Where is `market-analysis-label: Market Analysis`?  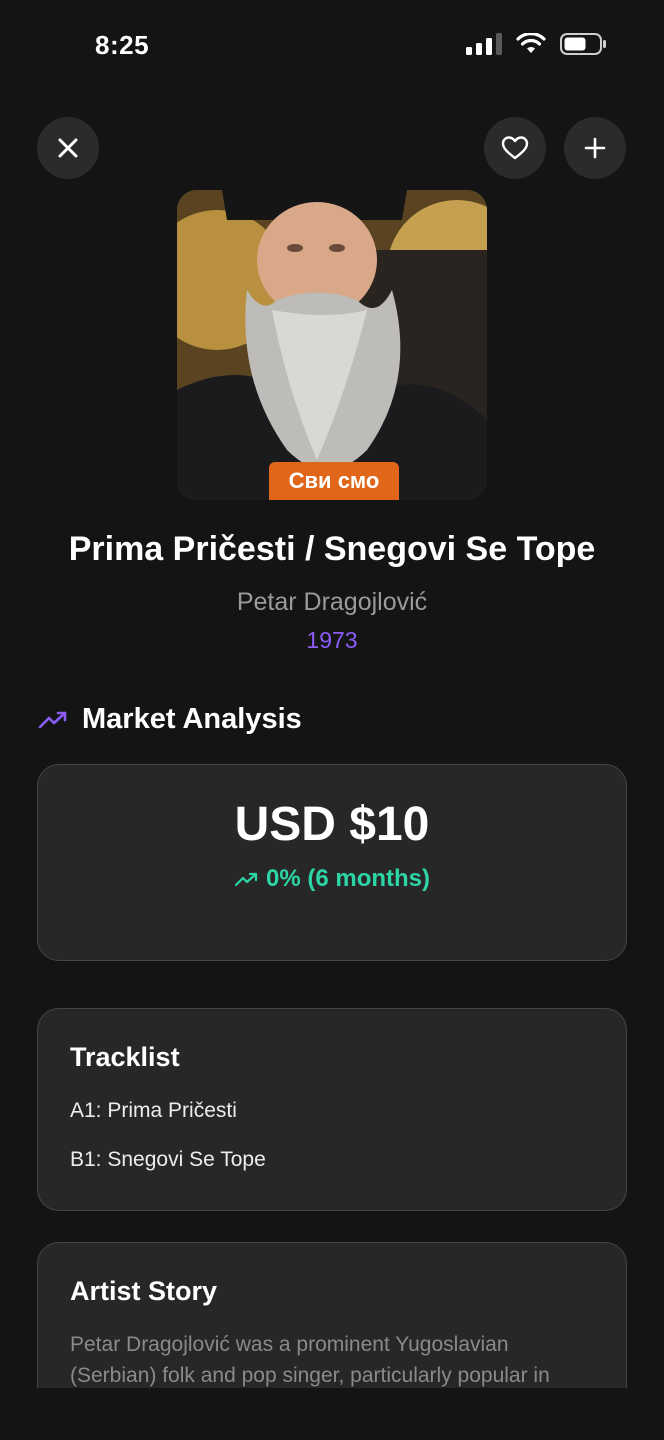 market-analysis-label: Market Analysis is located at coordinates (192, 719).